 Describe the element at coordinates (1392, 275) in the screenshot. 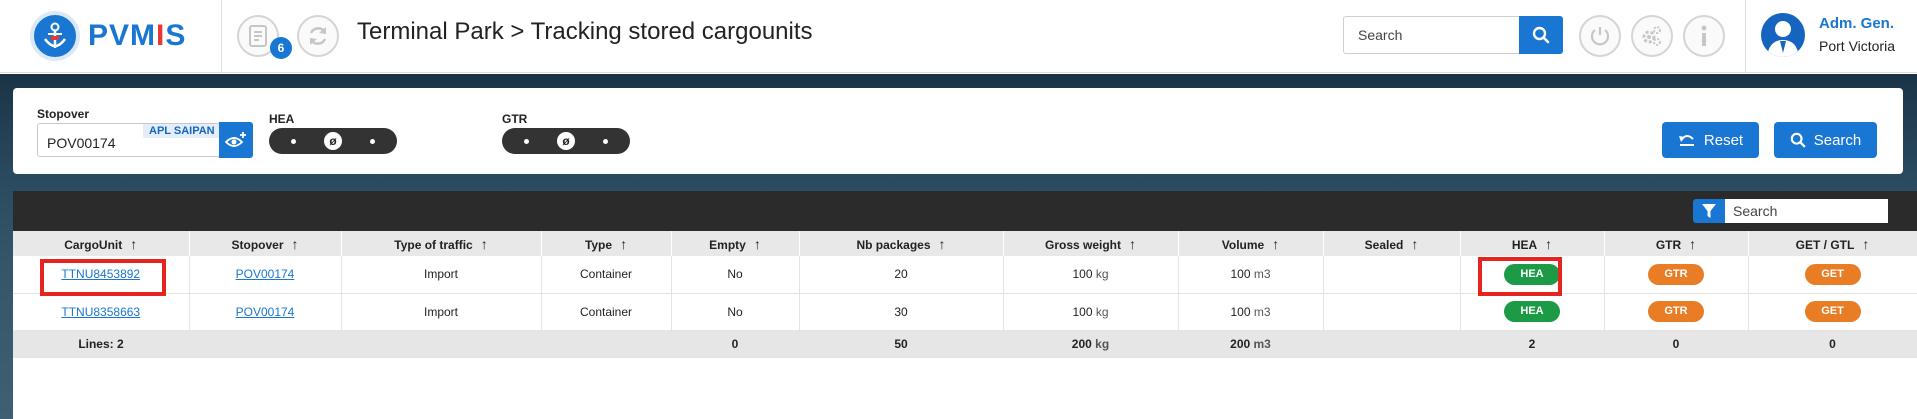

I see `sealed-cell` at that location.